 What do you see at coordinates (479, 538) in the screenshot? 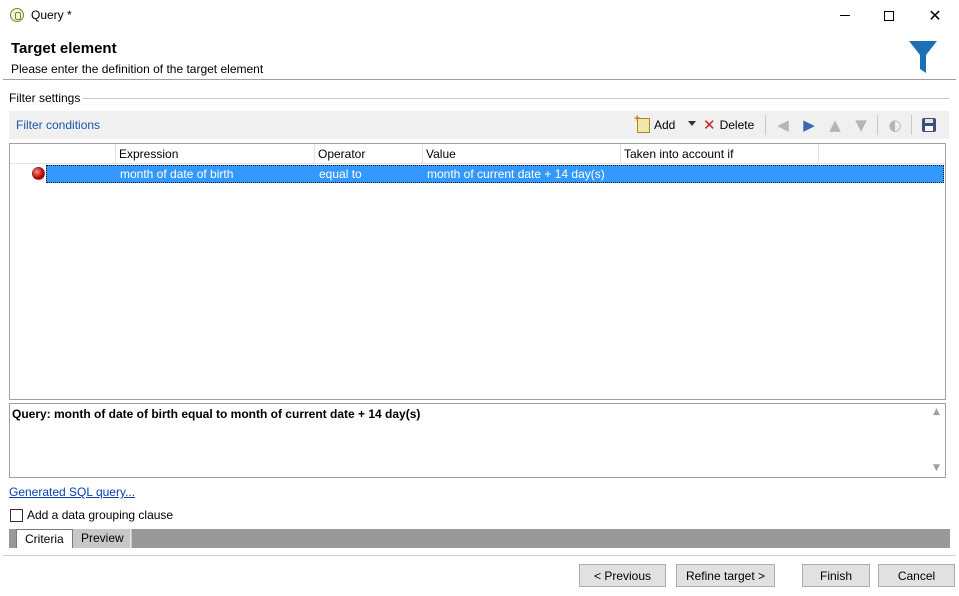
I see `tab-strip: Criteria Preview` at bounding box center [479, 538].